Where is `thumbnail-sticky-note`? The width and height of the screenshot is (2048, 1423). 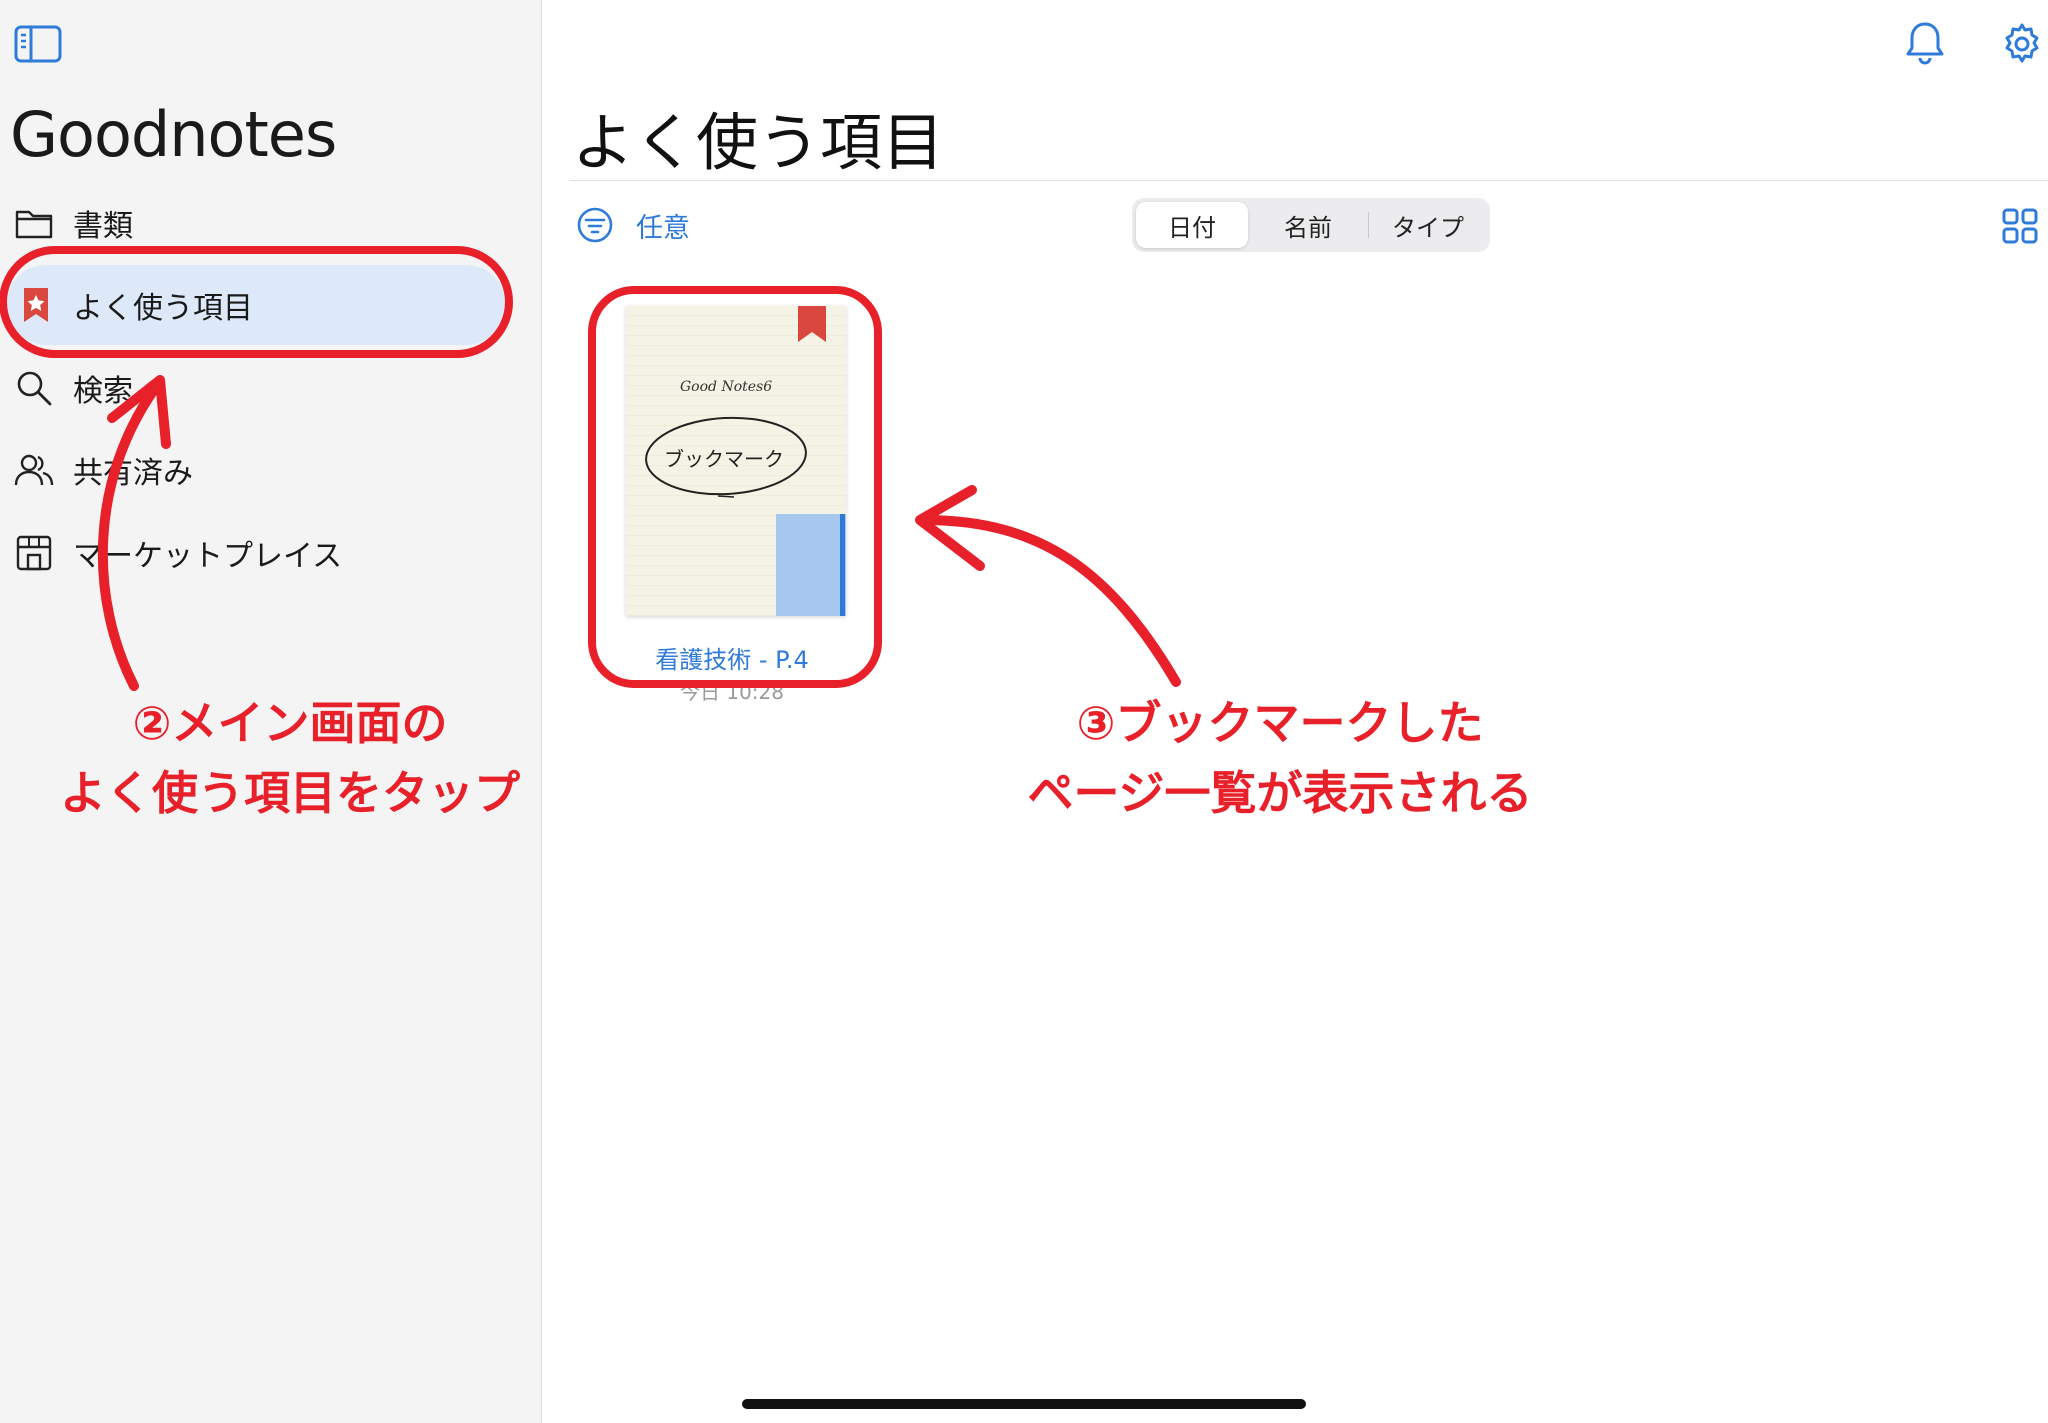 thumbnail-sticky-note is located at coordinates (811, 565).